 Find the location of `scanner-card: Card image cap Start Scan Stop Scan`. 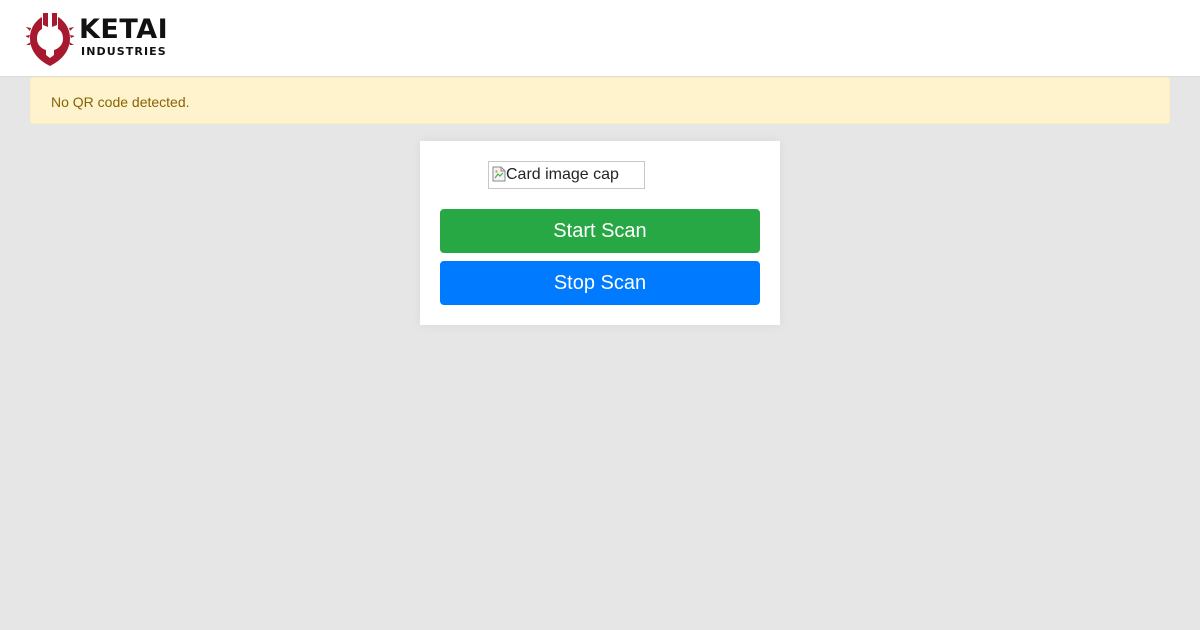

scanner-card: Card image cap Start Scan Stop Scan is located at coordinates (600, 233).